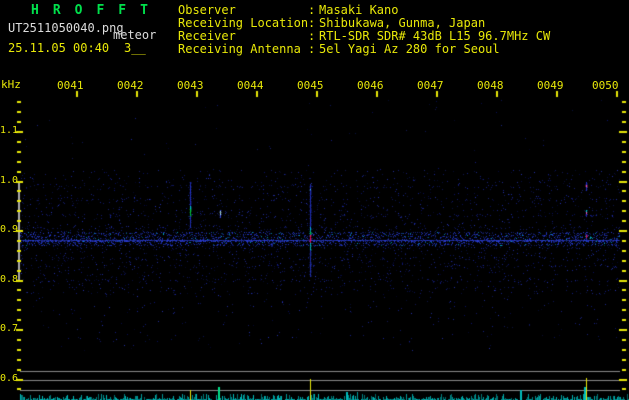 This screenshot has width=629, height=400. I want to click on y-tick-label: 0.8, so click(9, 279).